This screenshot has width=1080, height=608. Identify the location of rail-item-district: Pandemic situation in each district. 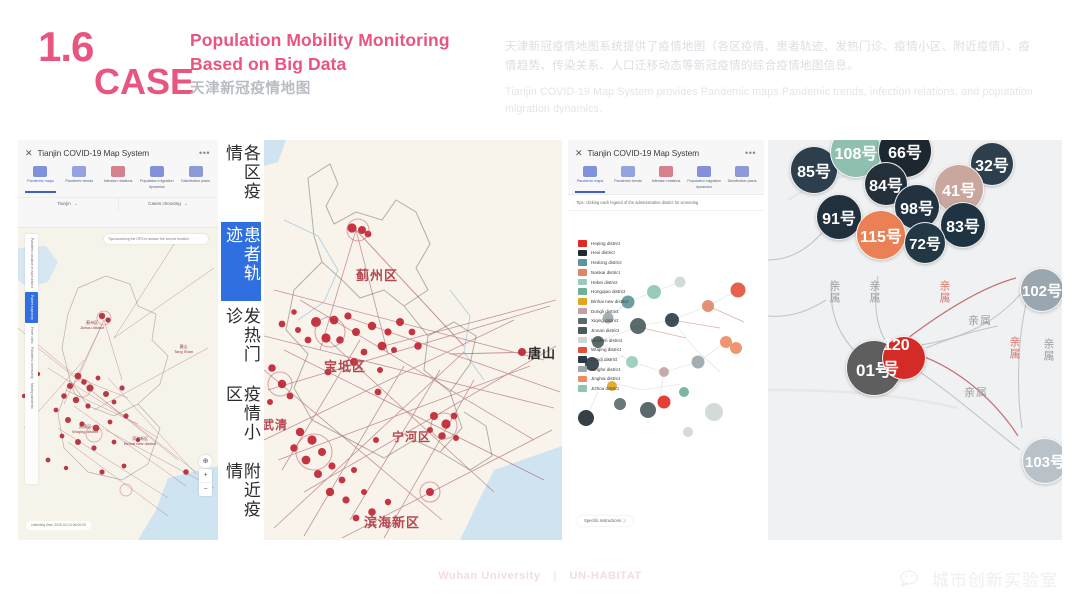
(31, 263).